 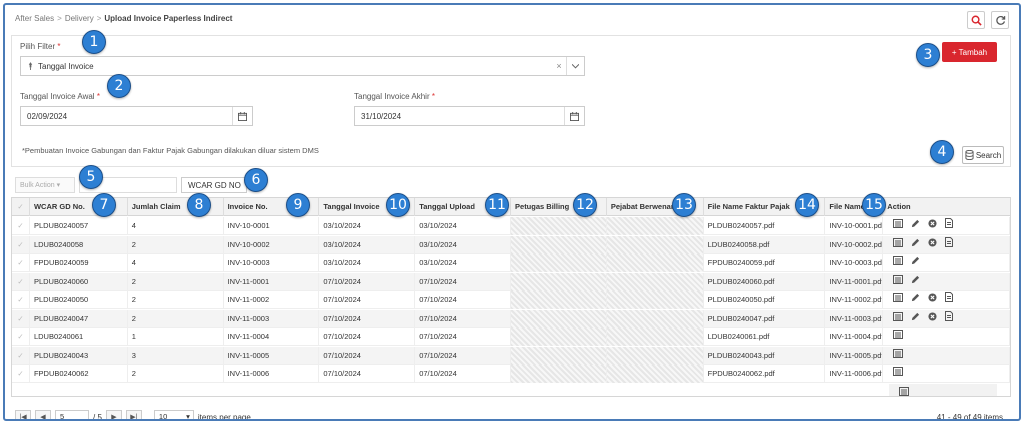 I want to click on search-button: Search, so click(x=983, y=155).